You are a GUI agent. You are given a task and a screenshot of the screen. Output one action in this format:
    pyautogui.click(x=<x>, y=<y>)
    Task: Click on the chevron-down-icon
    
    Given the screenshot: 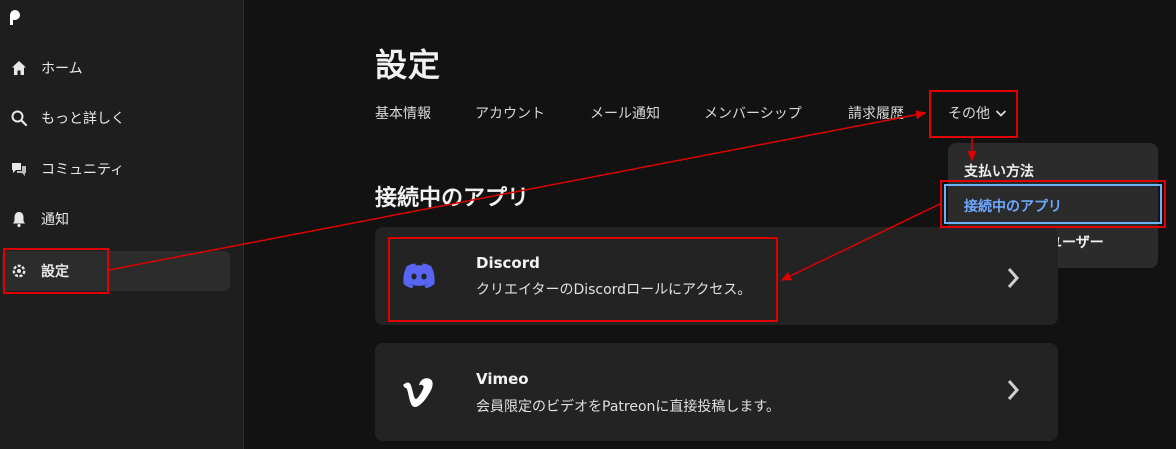 What is the action you would take?
    pyautogui.click(x=1001, y=113)
    